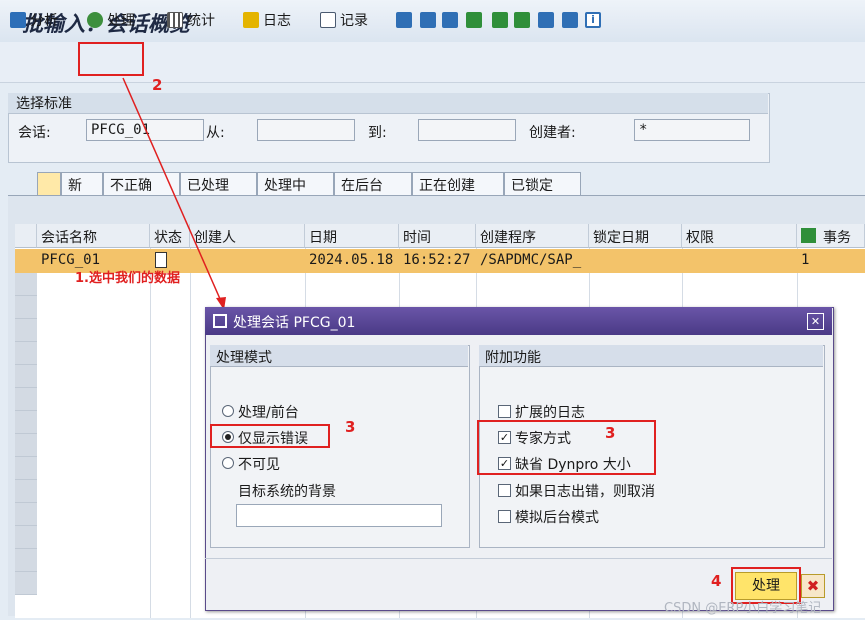  I want to click on simulate-background-checkbox, so click(504, 516).